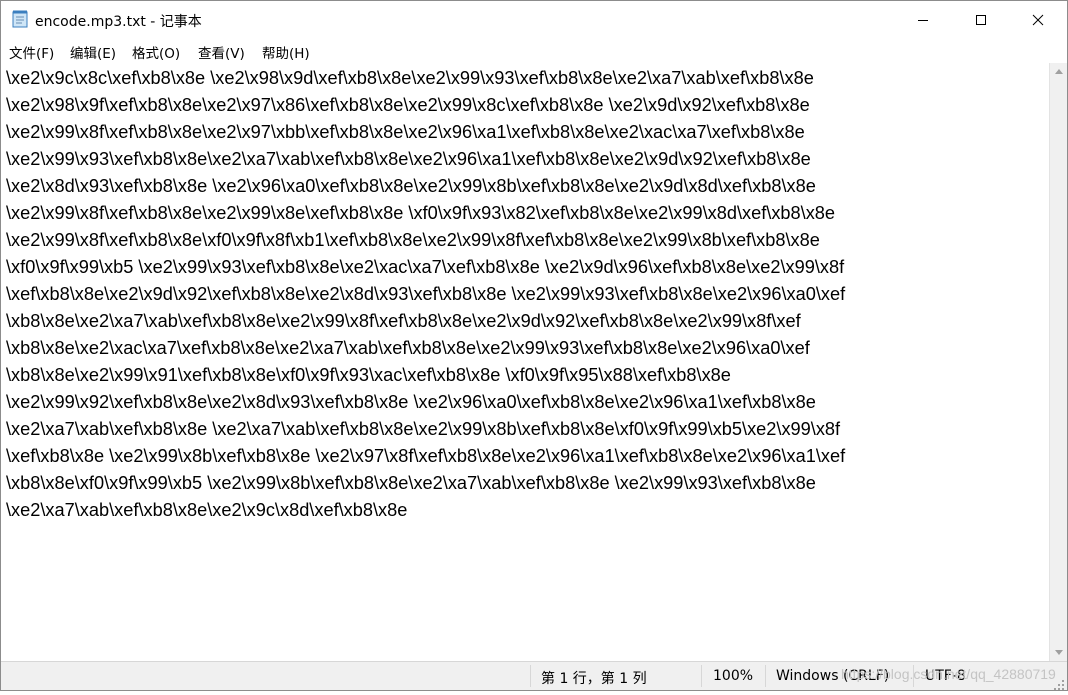 The width and height of the screenshot is (1068, 695). Describe the element at coordinates (1059, 71) in the screenshot. I see `scroll-up-arrow-icon` at that location.